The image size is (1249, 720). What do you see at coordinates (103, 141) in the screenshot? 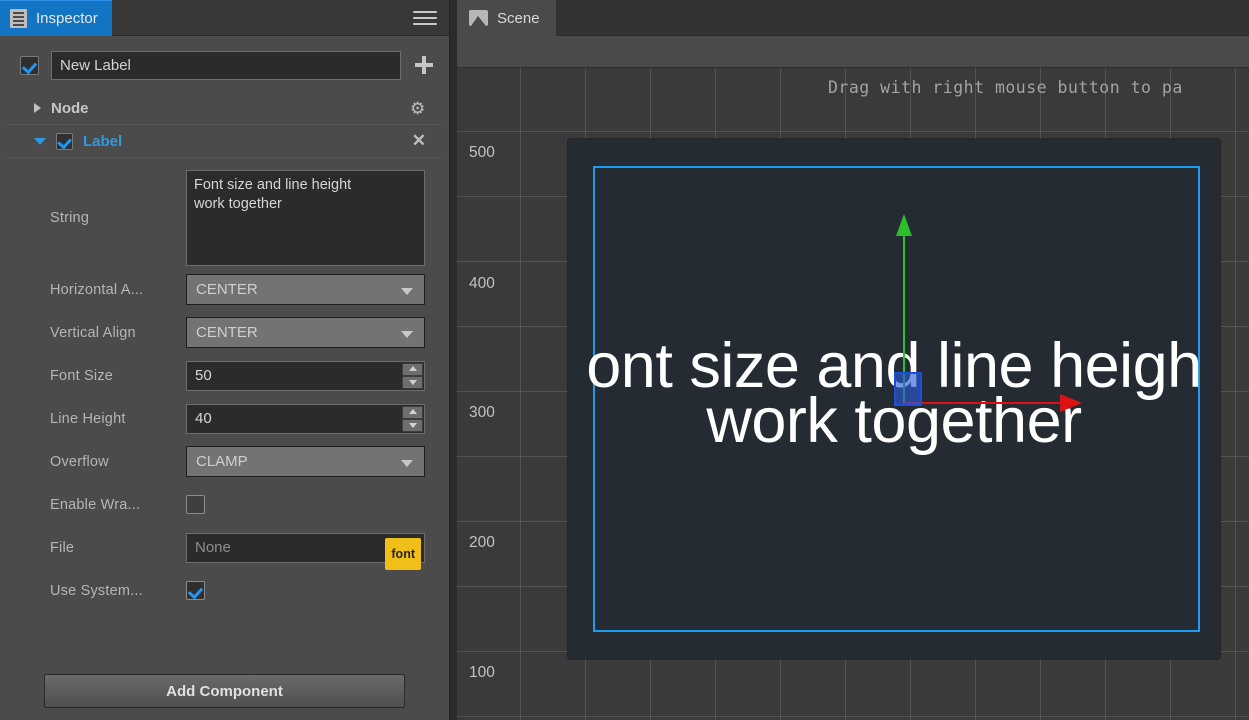
I see `component-title-label: Label` at bounding box center [103, 141].